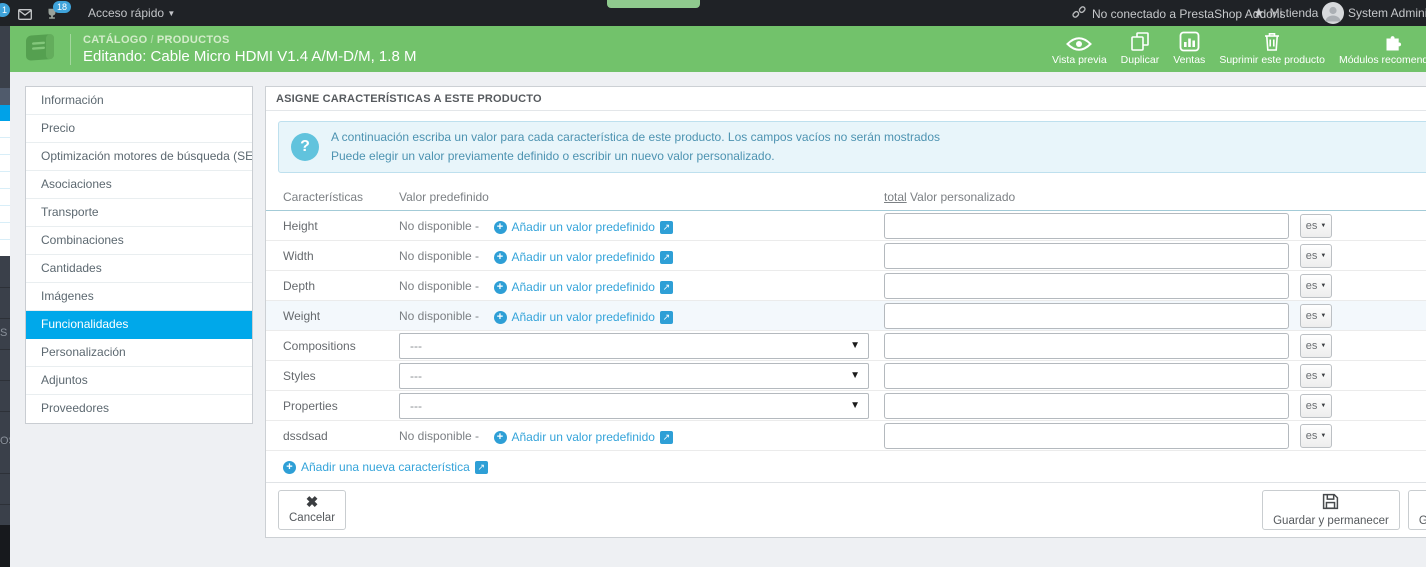 This screenshot has height=567, width=1426. Describe the element at coordinates (139, 269) in the screenshot. I see `tab-cantidades: Cantidades` at that location.